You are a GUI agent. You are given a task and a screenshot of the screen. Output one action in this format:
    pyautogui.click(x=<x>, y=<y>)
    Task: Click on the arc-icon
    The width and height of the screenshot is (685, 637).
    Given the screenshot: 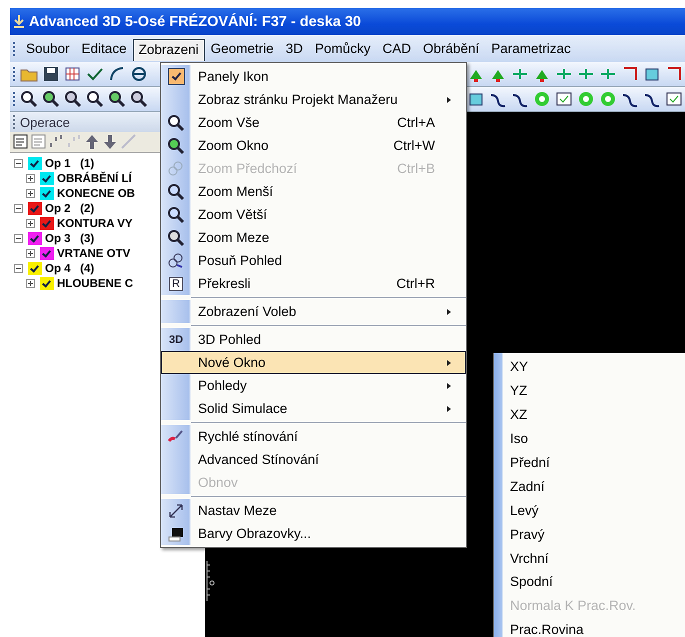 What is the action you would take?
    pyautogui.click(x=117, y=74)
    